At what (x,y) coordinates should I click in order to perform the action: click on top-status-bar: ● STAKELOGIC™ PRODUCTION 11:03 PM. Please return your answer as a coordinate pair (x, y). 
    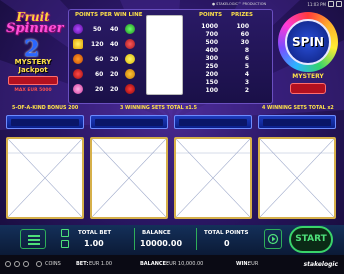
    Looking at the image, I should click on (277, 5).